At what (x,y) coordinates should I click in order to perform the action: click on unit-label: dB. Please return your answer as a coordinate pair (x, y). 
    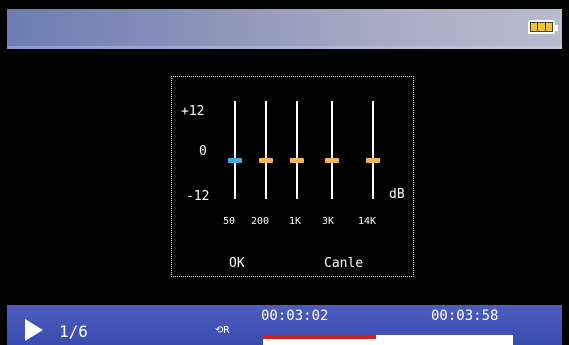
    Looking at the image, I should click on (397, 194).